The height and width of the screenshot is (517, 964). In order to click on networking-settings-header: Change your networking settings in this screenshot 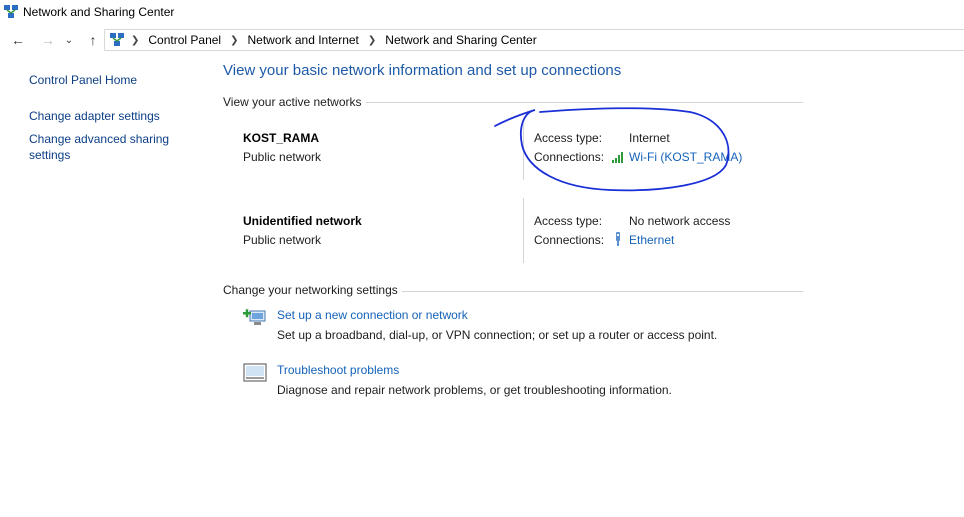, I will do `click(310, 290)`.